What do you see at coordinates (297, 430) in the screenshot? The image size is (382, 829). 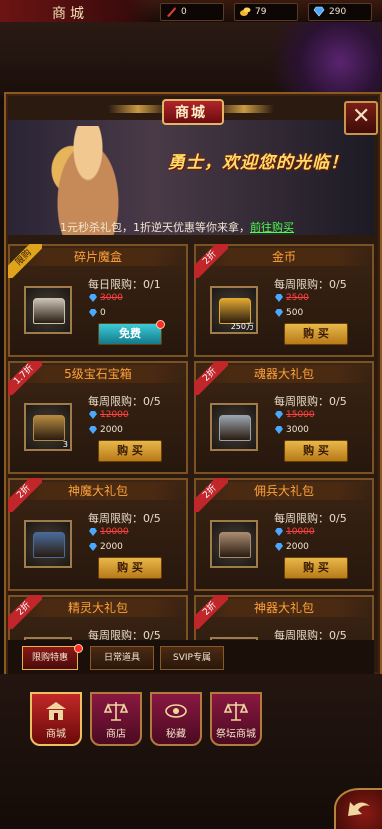 I see `sale-price: 3000` at bounding box center [297, 430].